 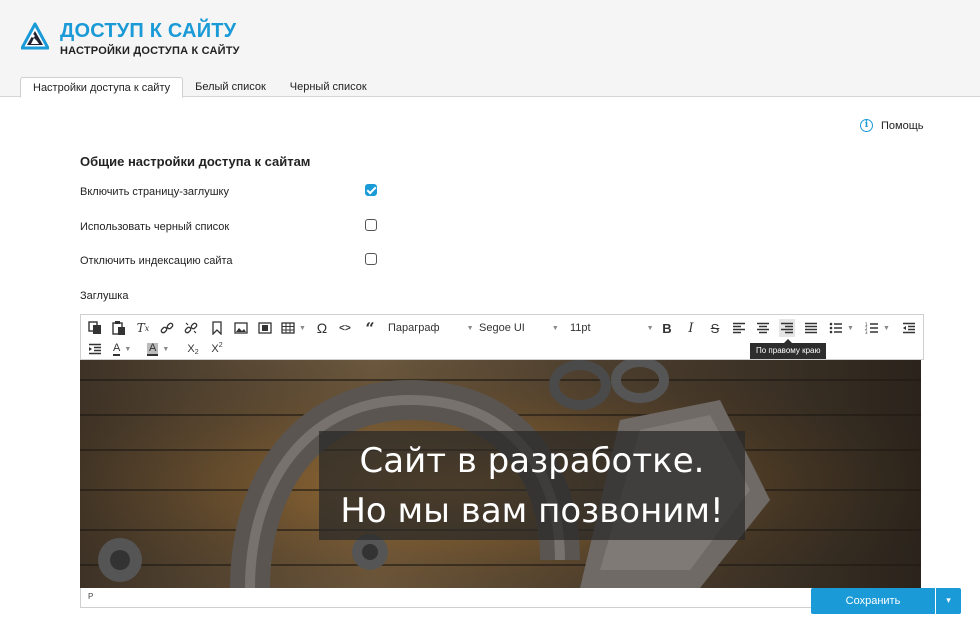 What do you see at coordinates (191, 328) in the screenshot?
I see `unlink-icon` at bounding box center [191, 328].